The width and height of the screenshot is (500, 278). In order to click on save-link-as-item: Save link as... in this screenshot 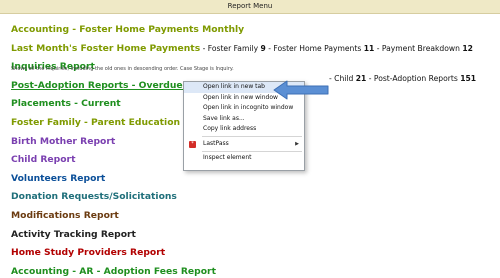, I will do `click(244, 119)`.